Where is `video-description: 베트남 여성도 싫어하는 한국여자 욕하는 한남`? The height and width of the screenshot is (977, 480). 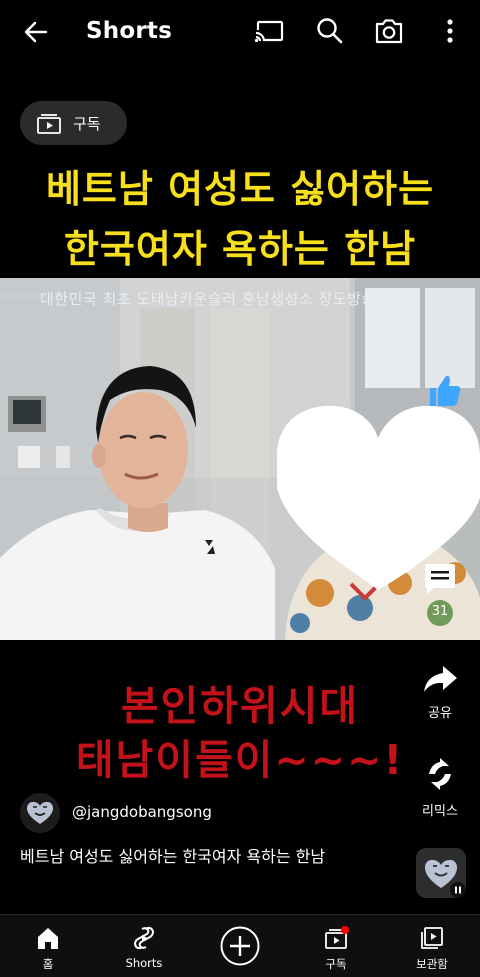
video-description: 베트남 여성도 싫어하는 한국여자 욕하는 한남 is located at coordinates (205, 857).